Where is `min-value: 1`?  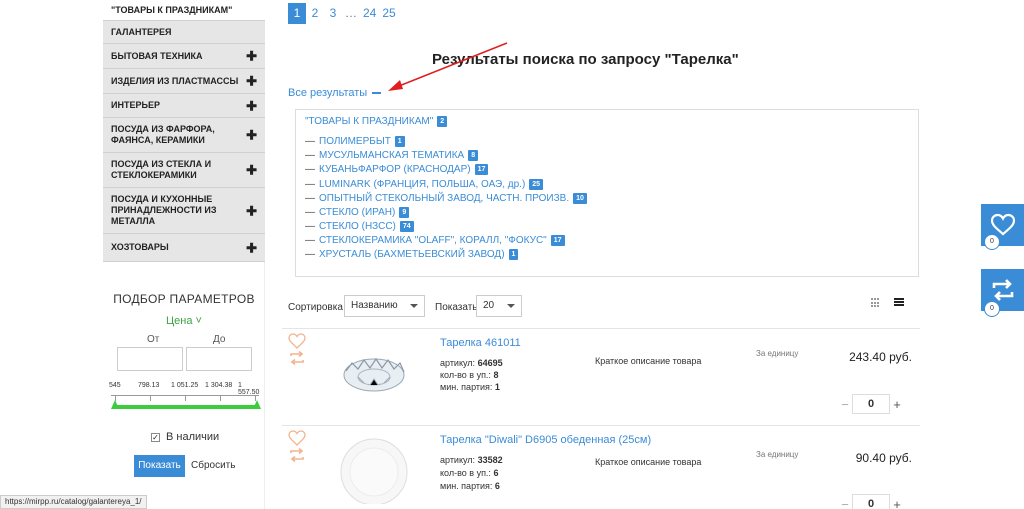 min-value: 1 is located at coordinates (497, 387).